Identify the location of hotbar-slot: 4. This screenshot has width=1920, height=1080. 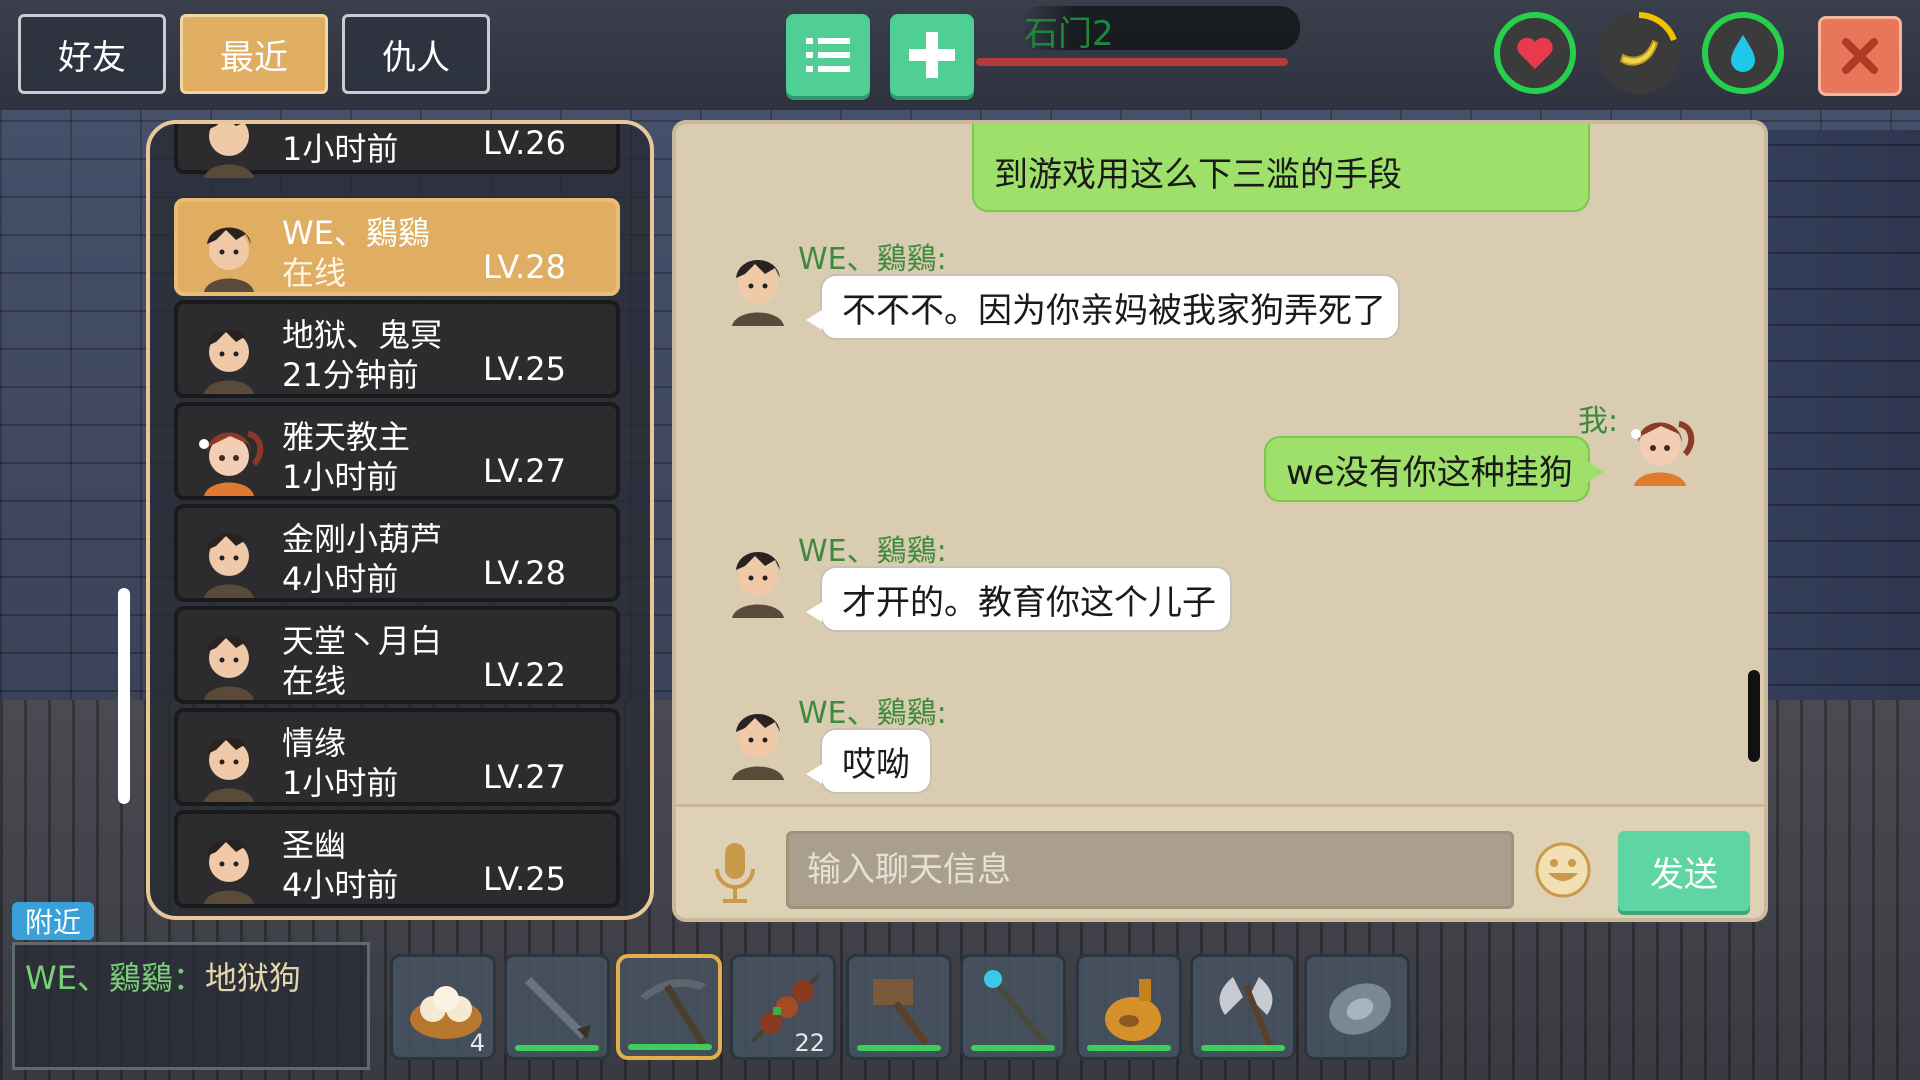
(443, 1007).